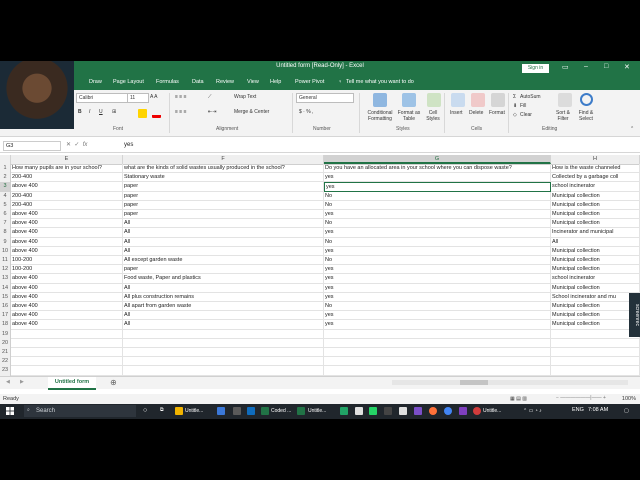 This screenshot has height=480, width=640. What do you see at coordinates (532, 411) in the screenshot?
I see `tray-icons: ⌃ ▭ ◔ ♪` at bounding box center [532, 411].